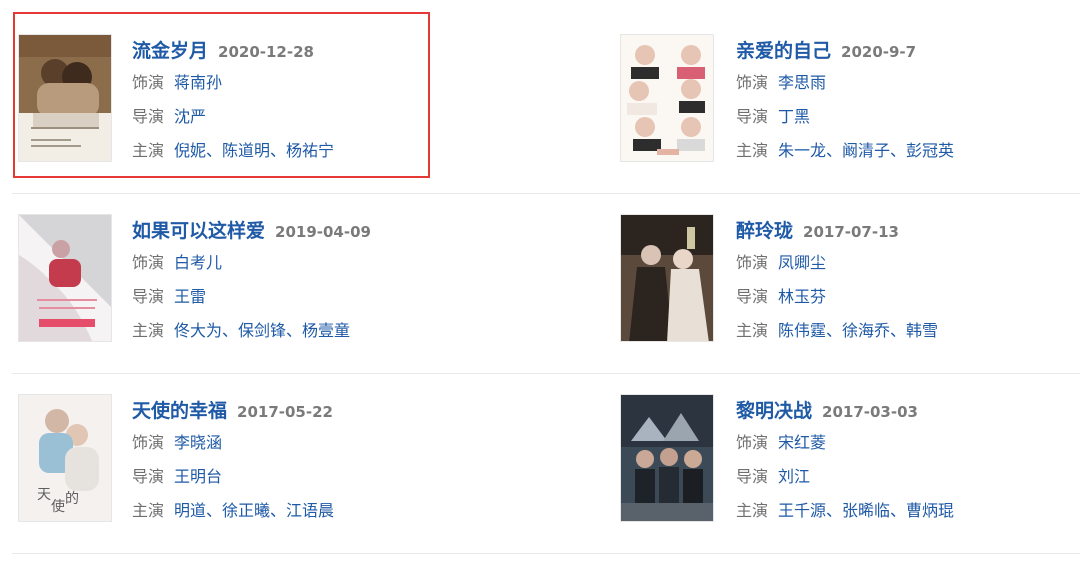 The width and height of the screenshot is (1080, 572). Describe the element at coordinates (262, 329) in the screenshot. I see `starring-links: 佟大为、保剑锋、杨壹童` at that location.